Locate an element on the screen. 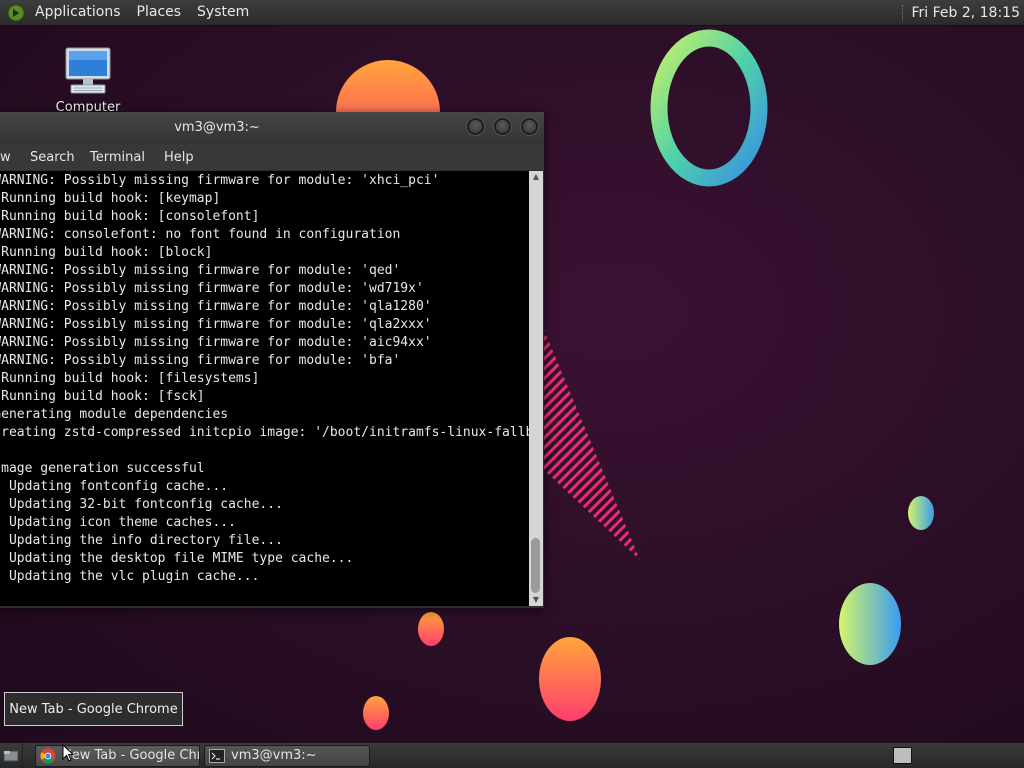  menu-terminal: Terminal is located at coordinates (117, 157).